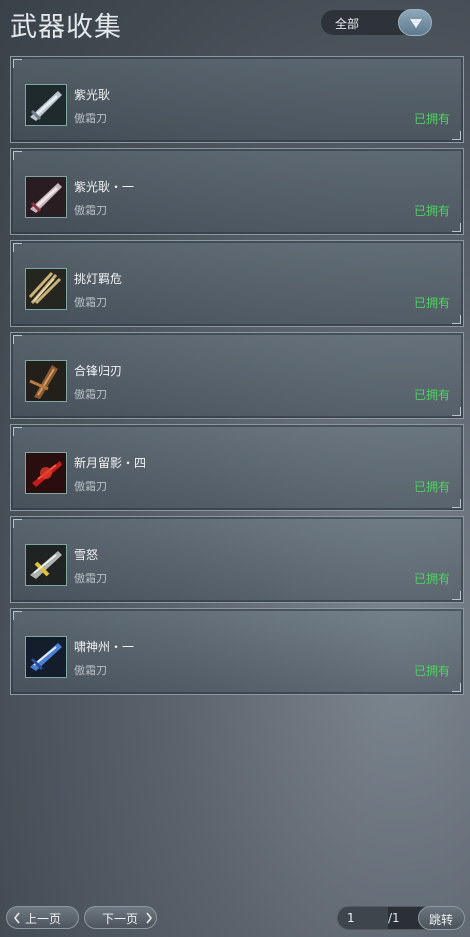 The width and height of the screenshot is (470, 937). What do you see at coordinates (46, 289) in the screenshot?
I see `blade-gold-icon` at bounding box center [46, 289].